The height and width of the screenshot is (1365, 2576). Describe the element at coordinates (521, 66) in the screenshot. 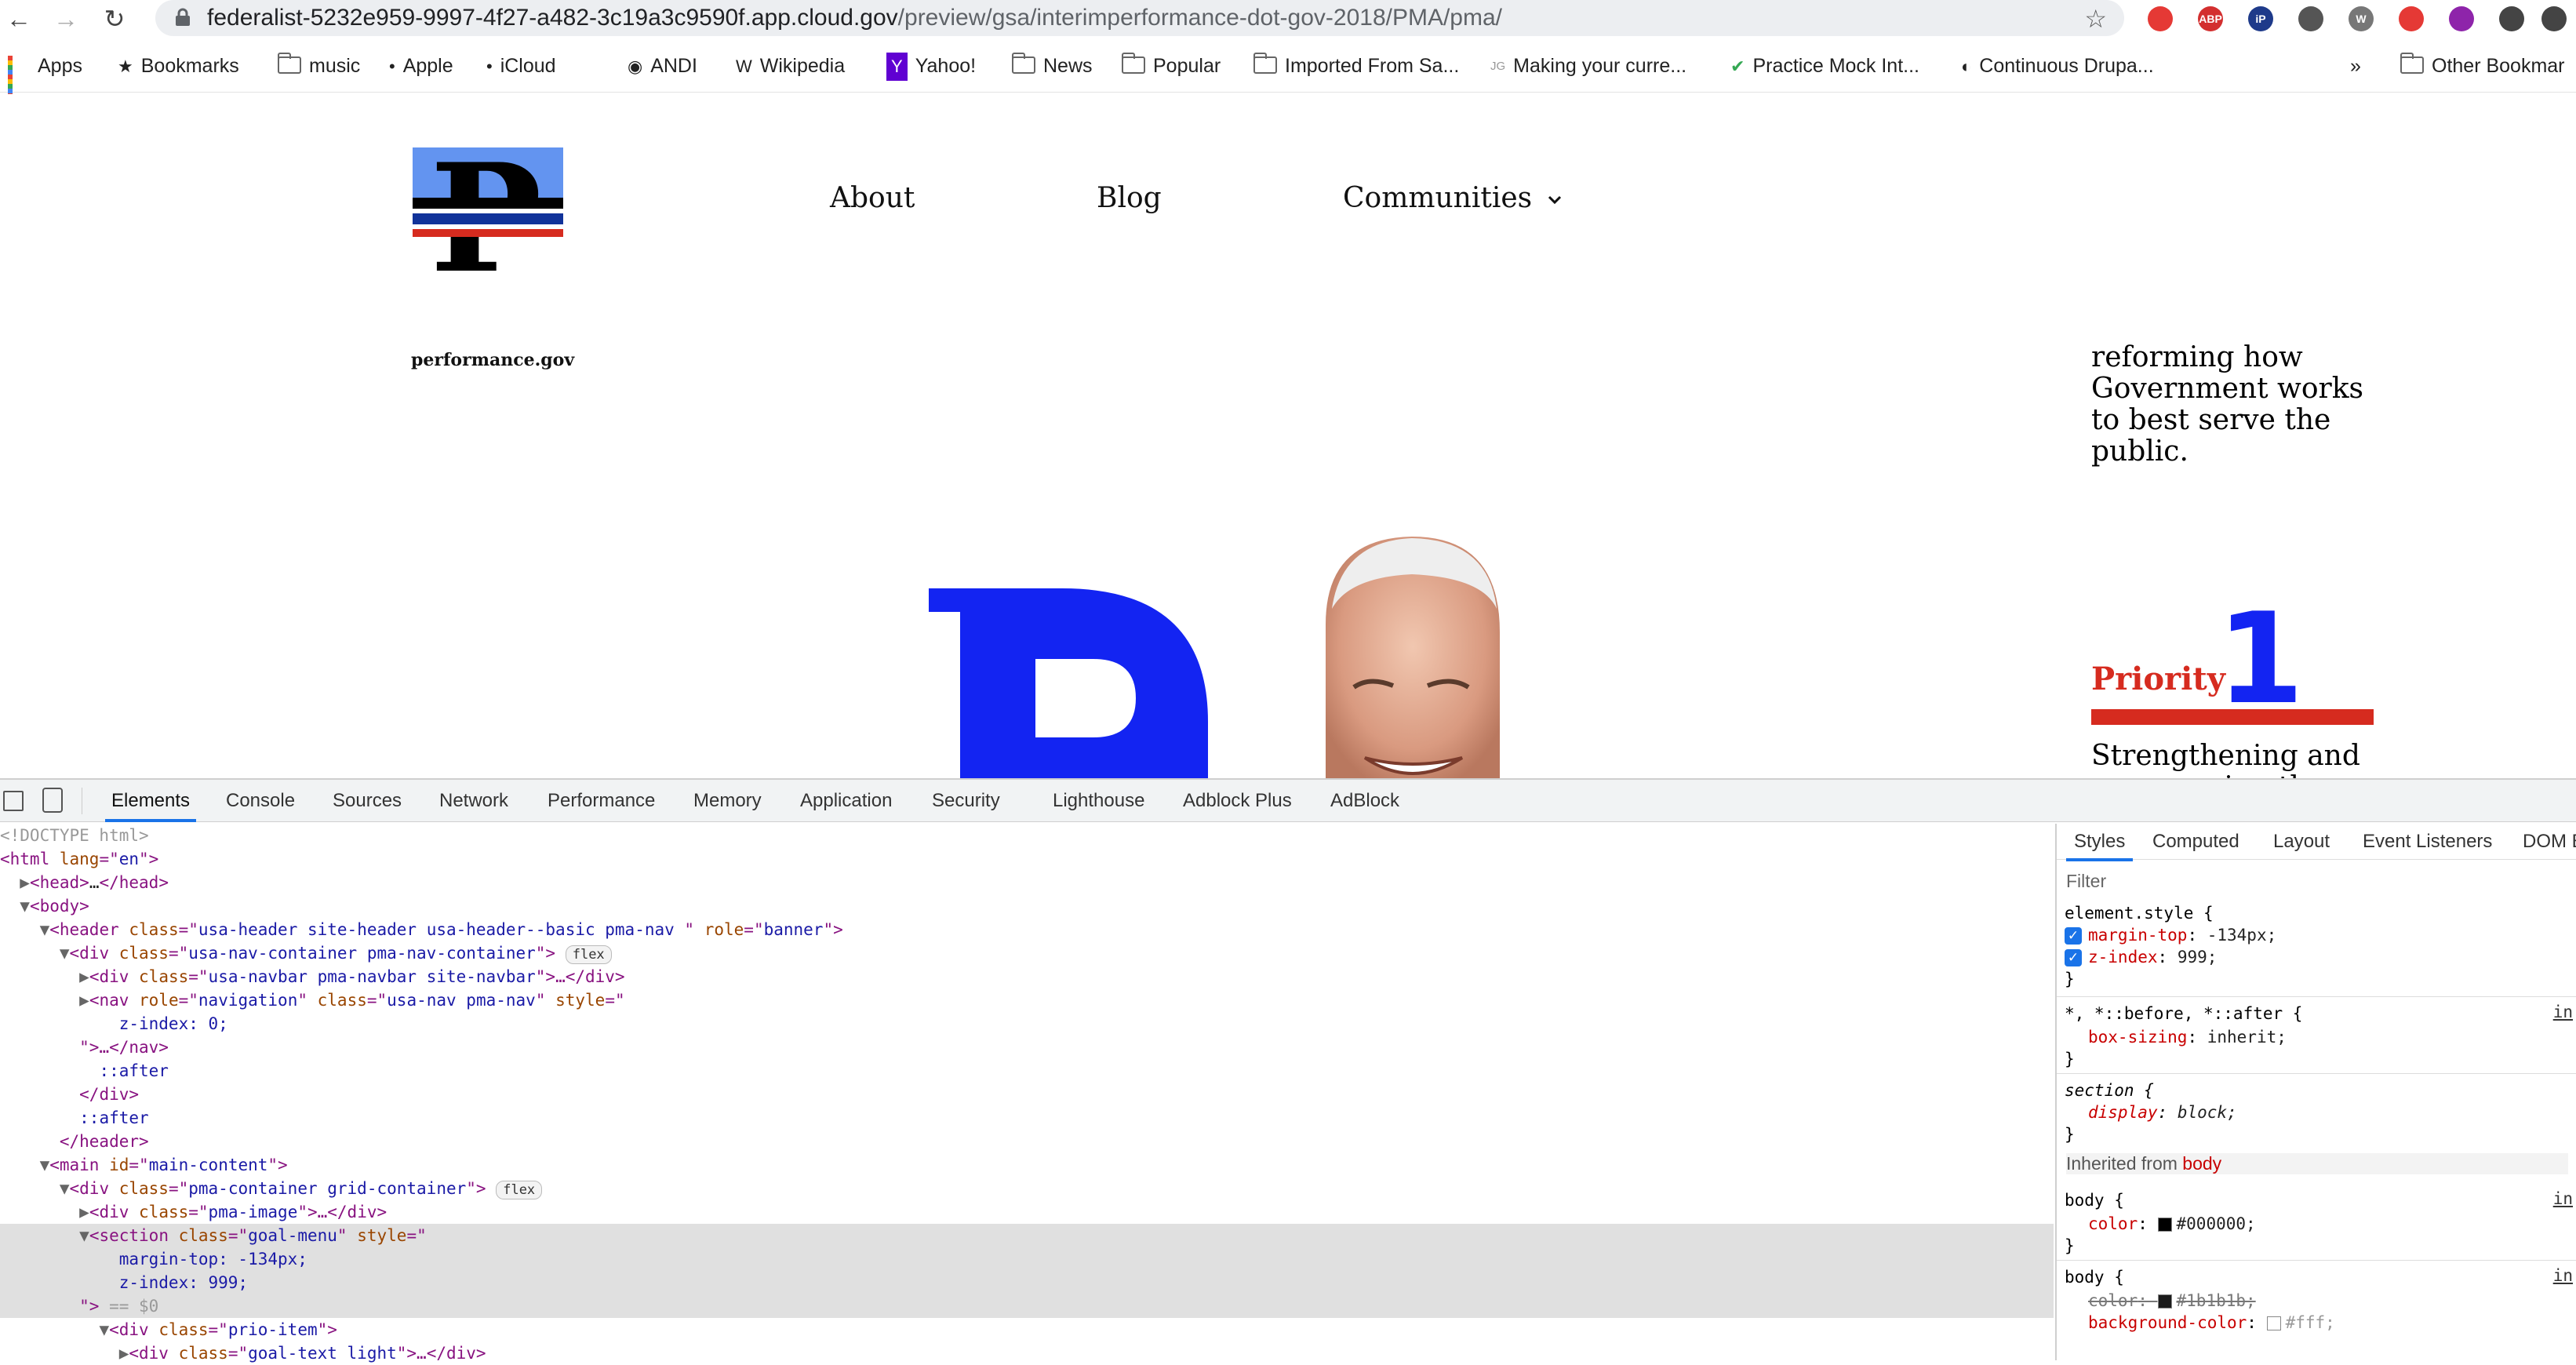

I see `bookmark-item: • iCloud` at that location.